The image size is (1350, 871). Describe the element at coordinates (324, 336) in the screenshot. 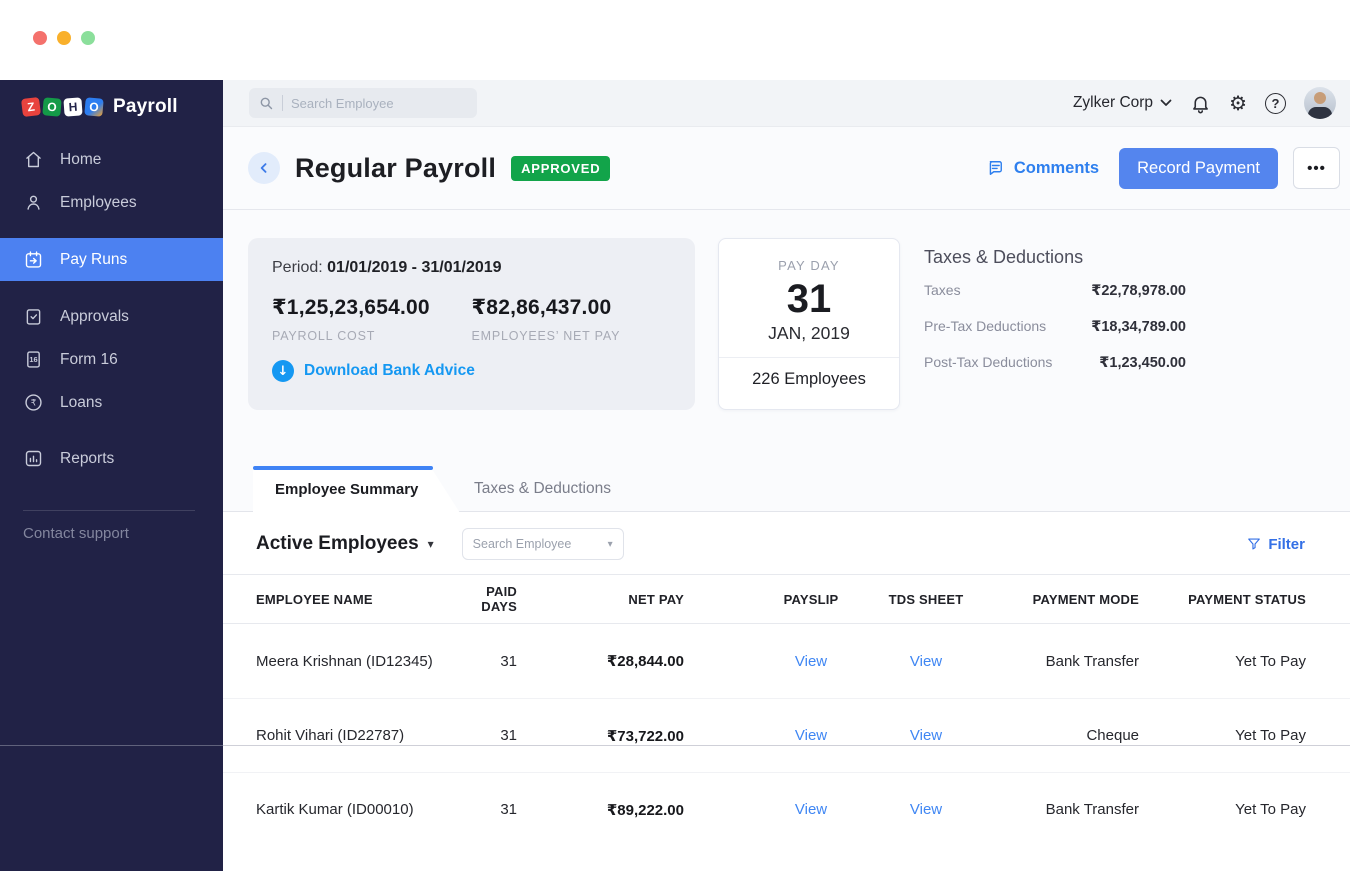

I see `payroll-cost-label: PAYROLL COST` at that location.